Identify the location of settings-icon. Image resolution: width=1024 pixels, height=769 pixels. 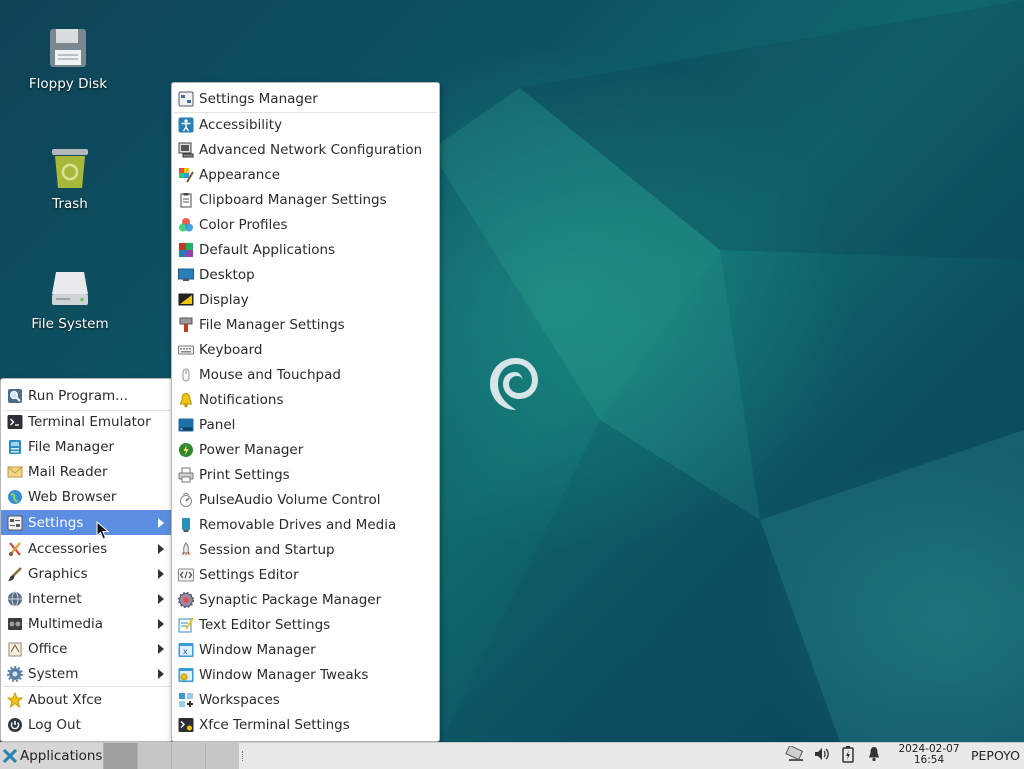
(15, 523).